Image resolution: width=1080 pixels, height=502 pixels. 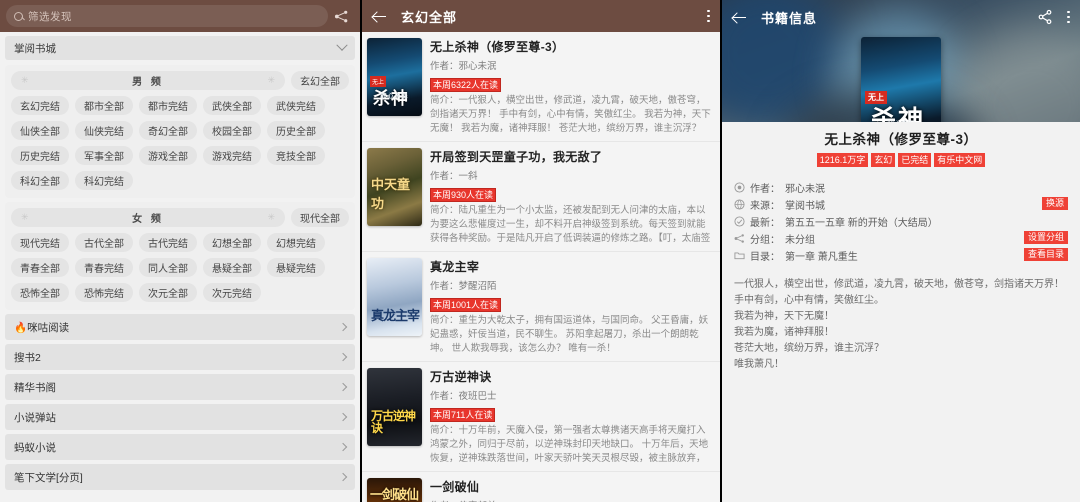 What do you see at coordinates (899, 284) in the screenshot?
I see `description-line: 一代狠人，横空出世，修武道，凌九霄，破天地，傲苍穹，剑指诸天万界！` at bounding box center [899, 284].